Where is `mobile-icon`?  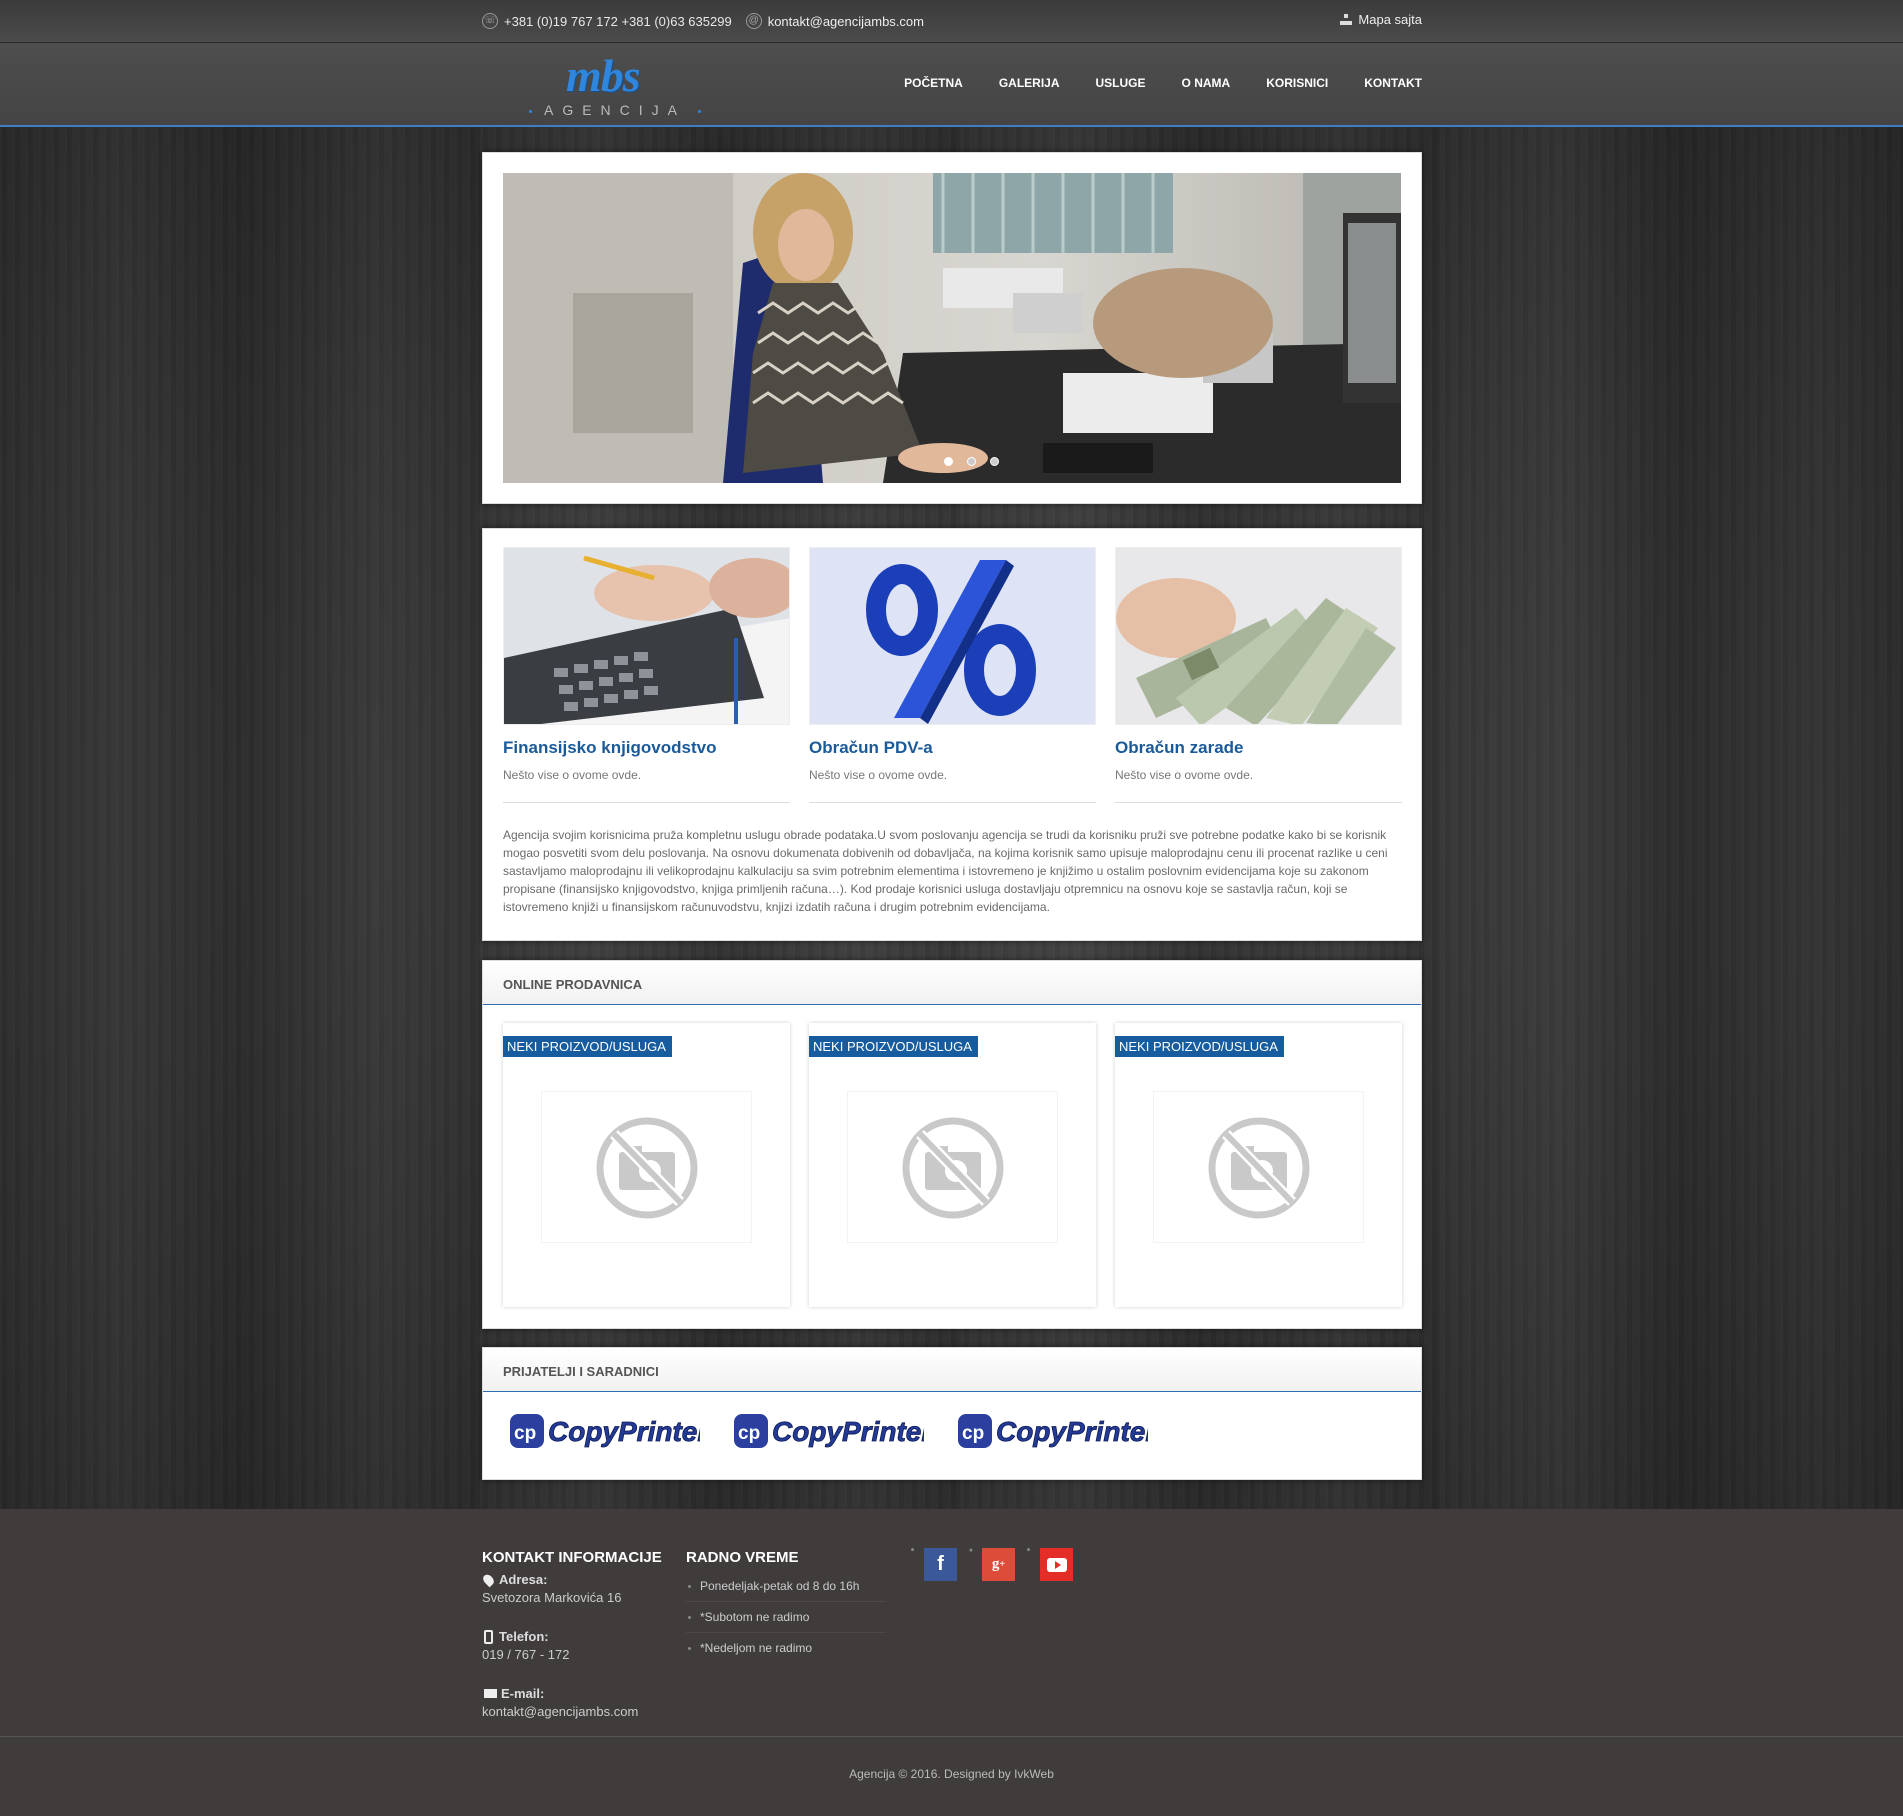 mobile-icon is located at coordinates (488, 1636).